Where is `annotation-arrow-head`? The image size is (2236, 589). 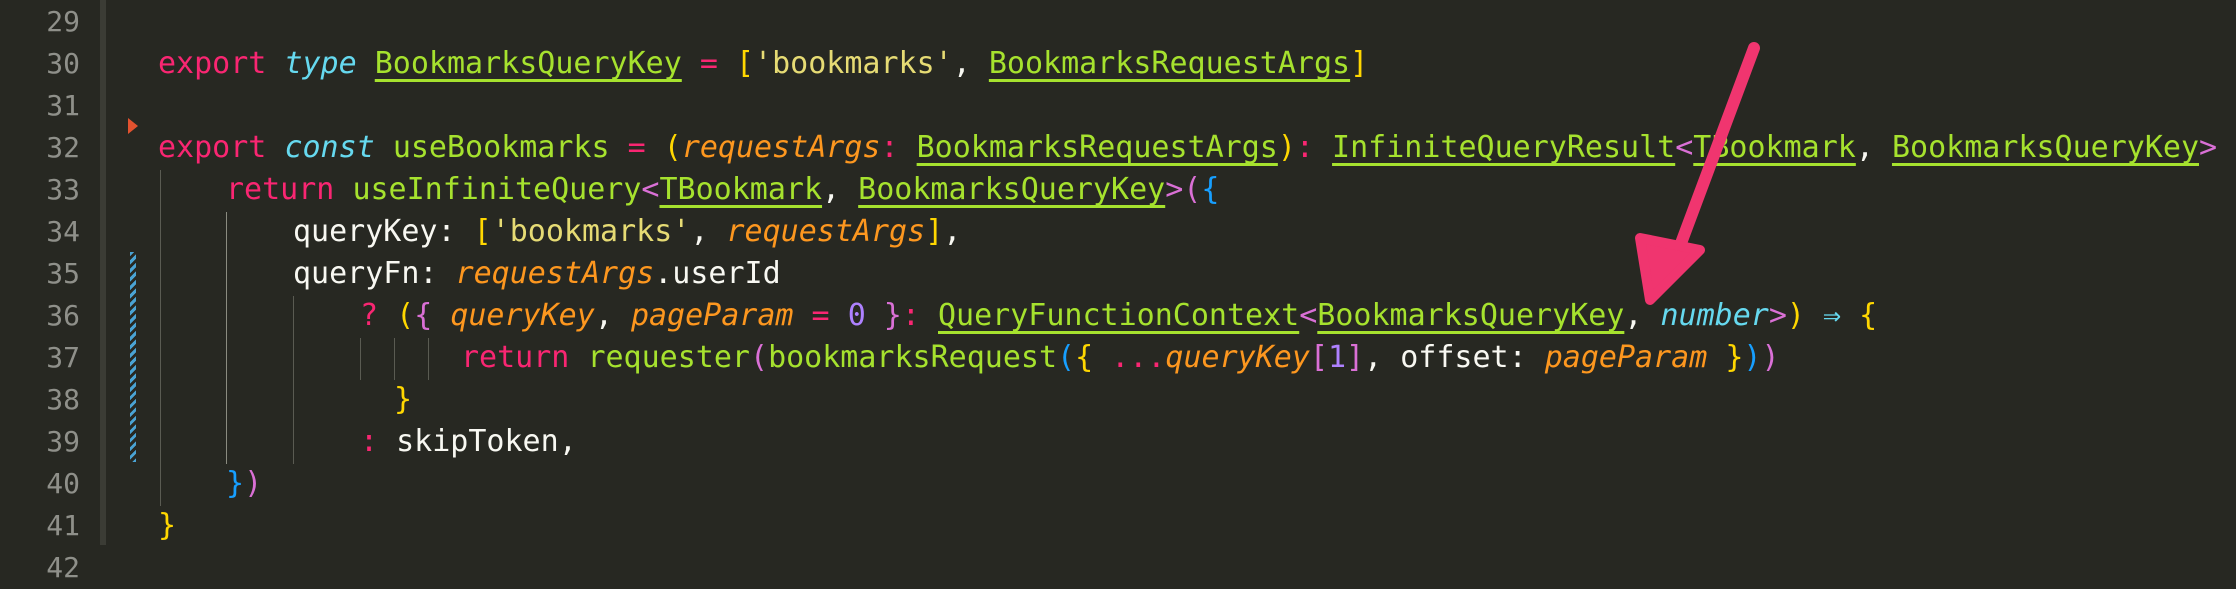
annotation-arrow-head is located at coordinates (1670, 269).